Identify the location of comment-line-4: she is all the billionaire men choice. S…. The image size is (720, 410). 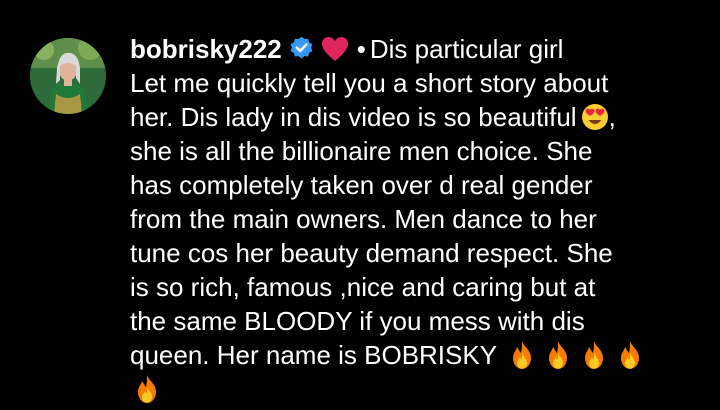
(361, 151).